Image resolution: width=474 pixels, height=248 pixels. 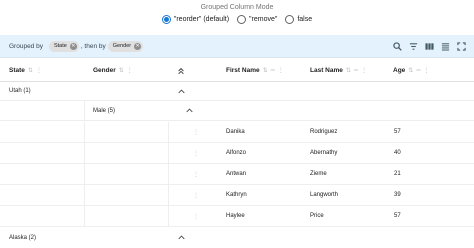 I want to click on group-row-alaska: Alaska (2), so click(x=237, y=237).